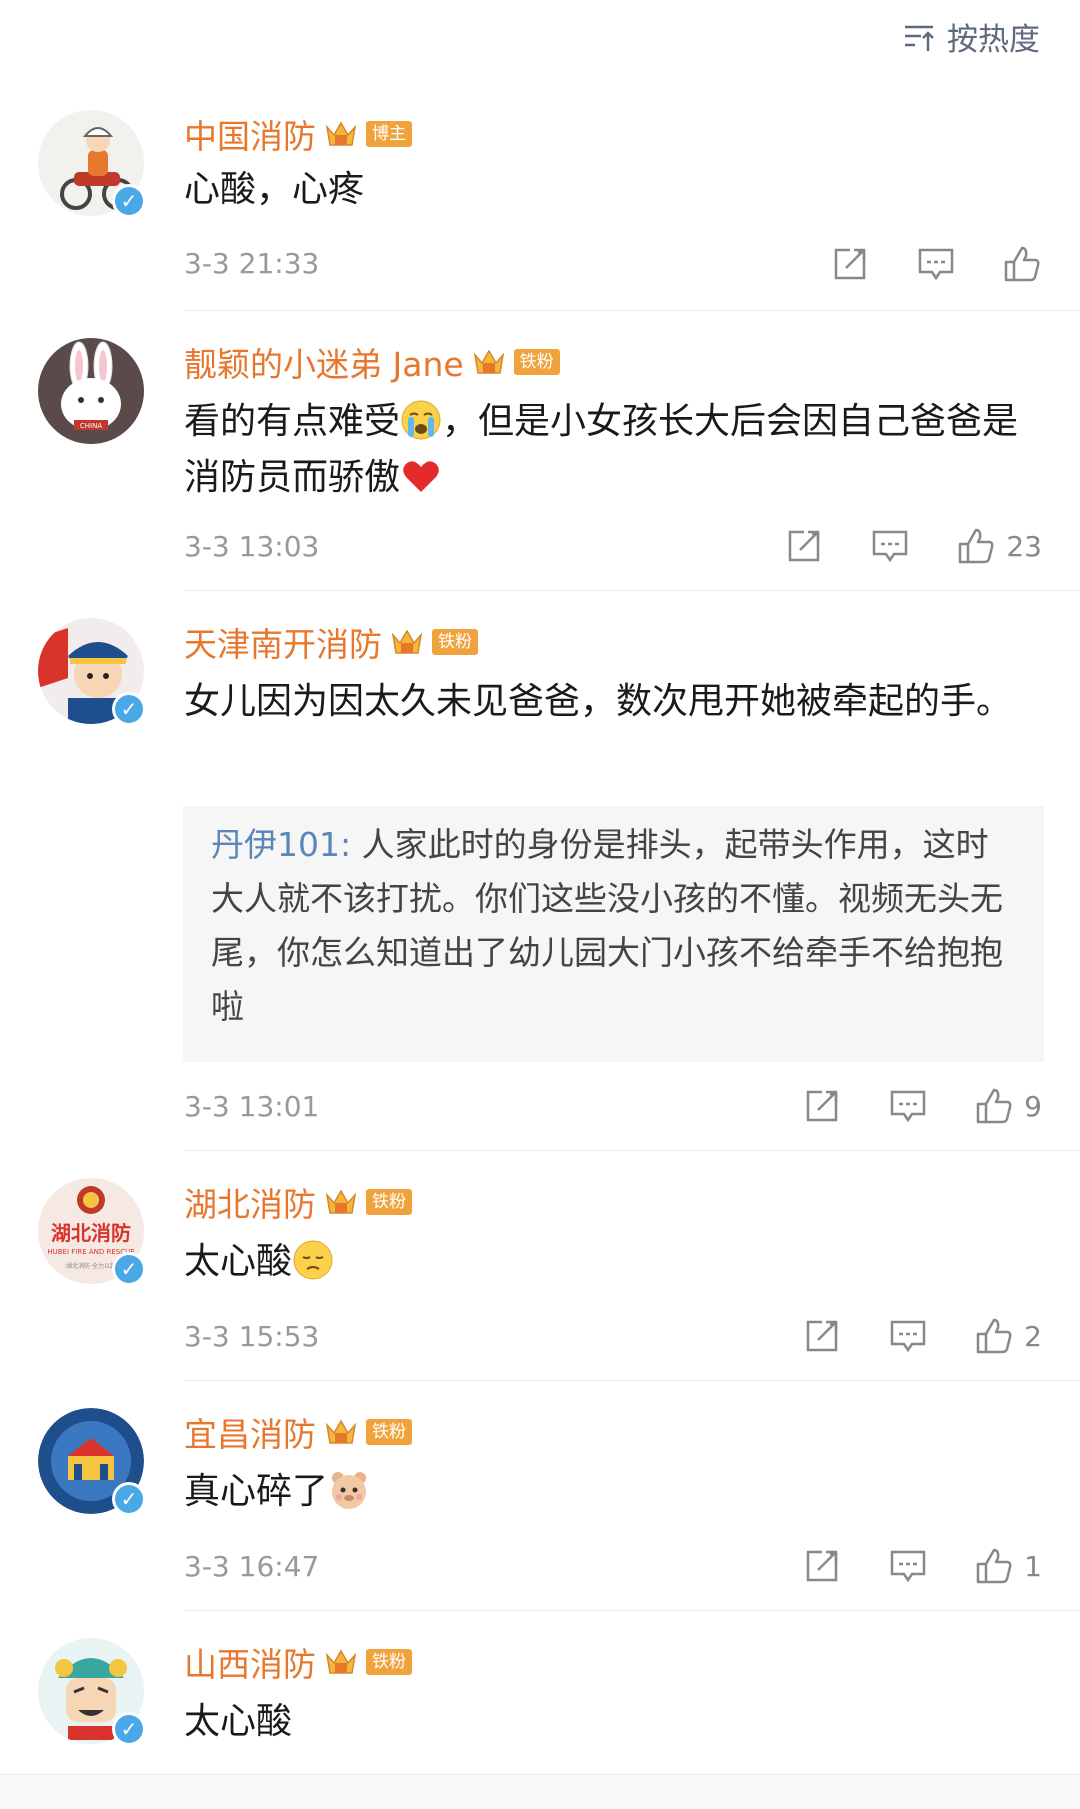 Image resolution: width=1080 pixels, height=1809 pixels. I want to click on crying-emoji-icon, so click(421, 420).